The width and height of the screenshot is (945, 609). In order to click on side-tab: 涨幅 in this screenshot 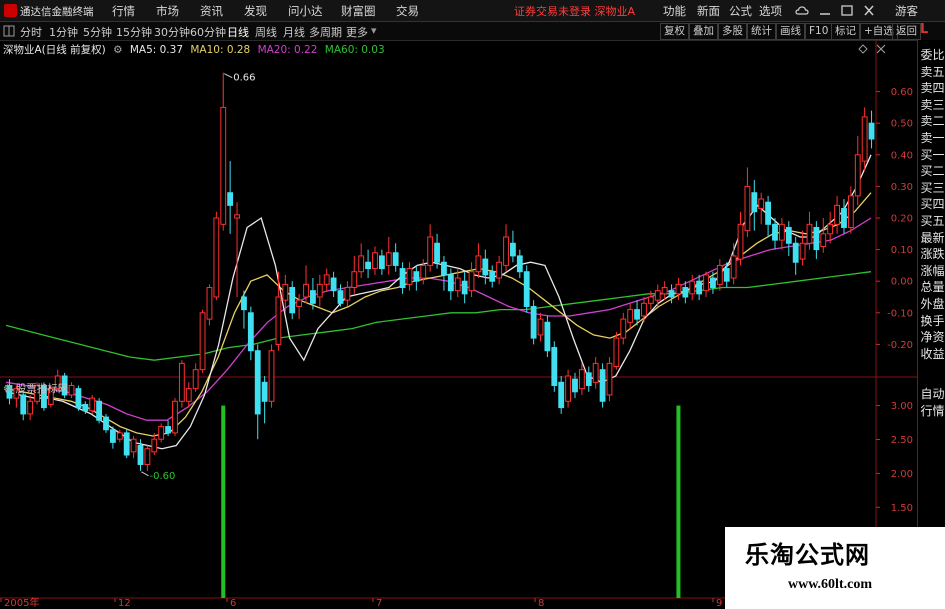, I will do `click(932, 271)`.